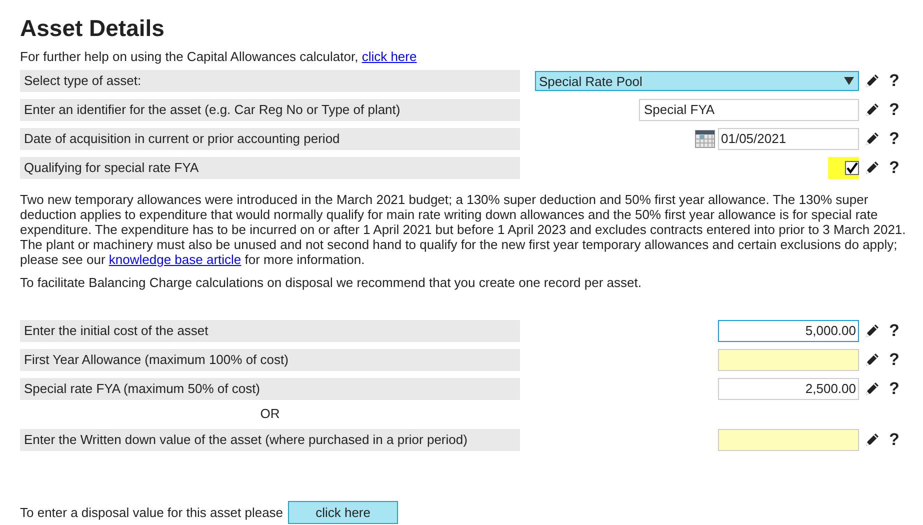 This screenshot has height=525, width=923. I want to click on field-label: Date of acquisition in current or prior accounting period, so click(270, 139).